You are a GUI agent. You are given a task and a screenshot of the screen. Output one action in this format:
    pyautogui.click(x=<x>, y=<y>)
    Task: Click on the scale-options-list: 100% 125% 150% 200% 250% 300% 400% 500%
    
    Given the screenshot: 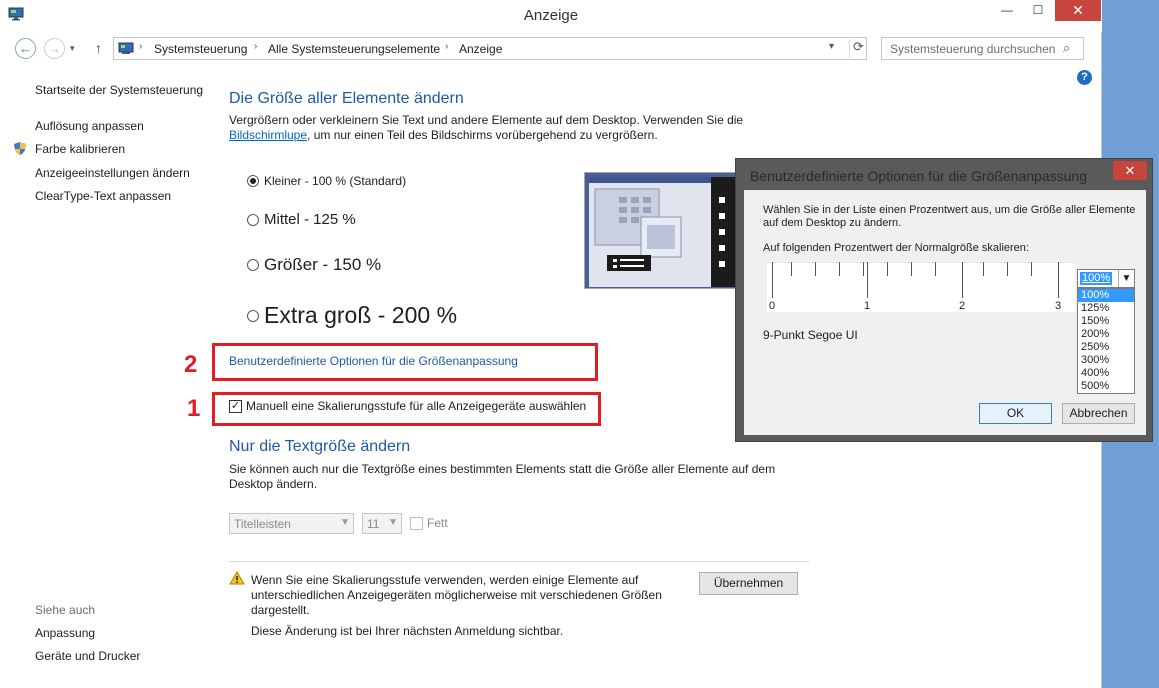 What is the action you would take?
    pyautogui.click(x=1106, y=341)
    